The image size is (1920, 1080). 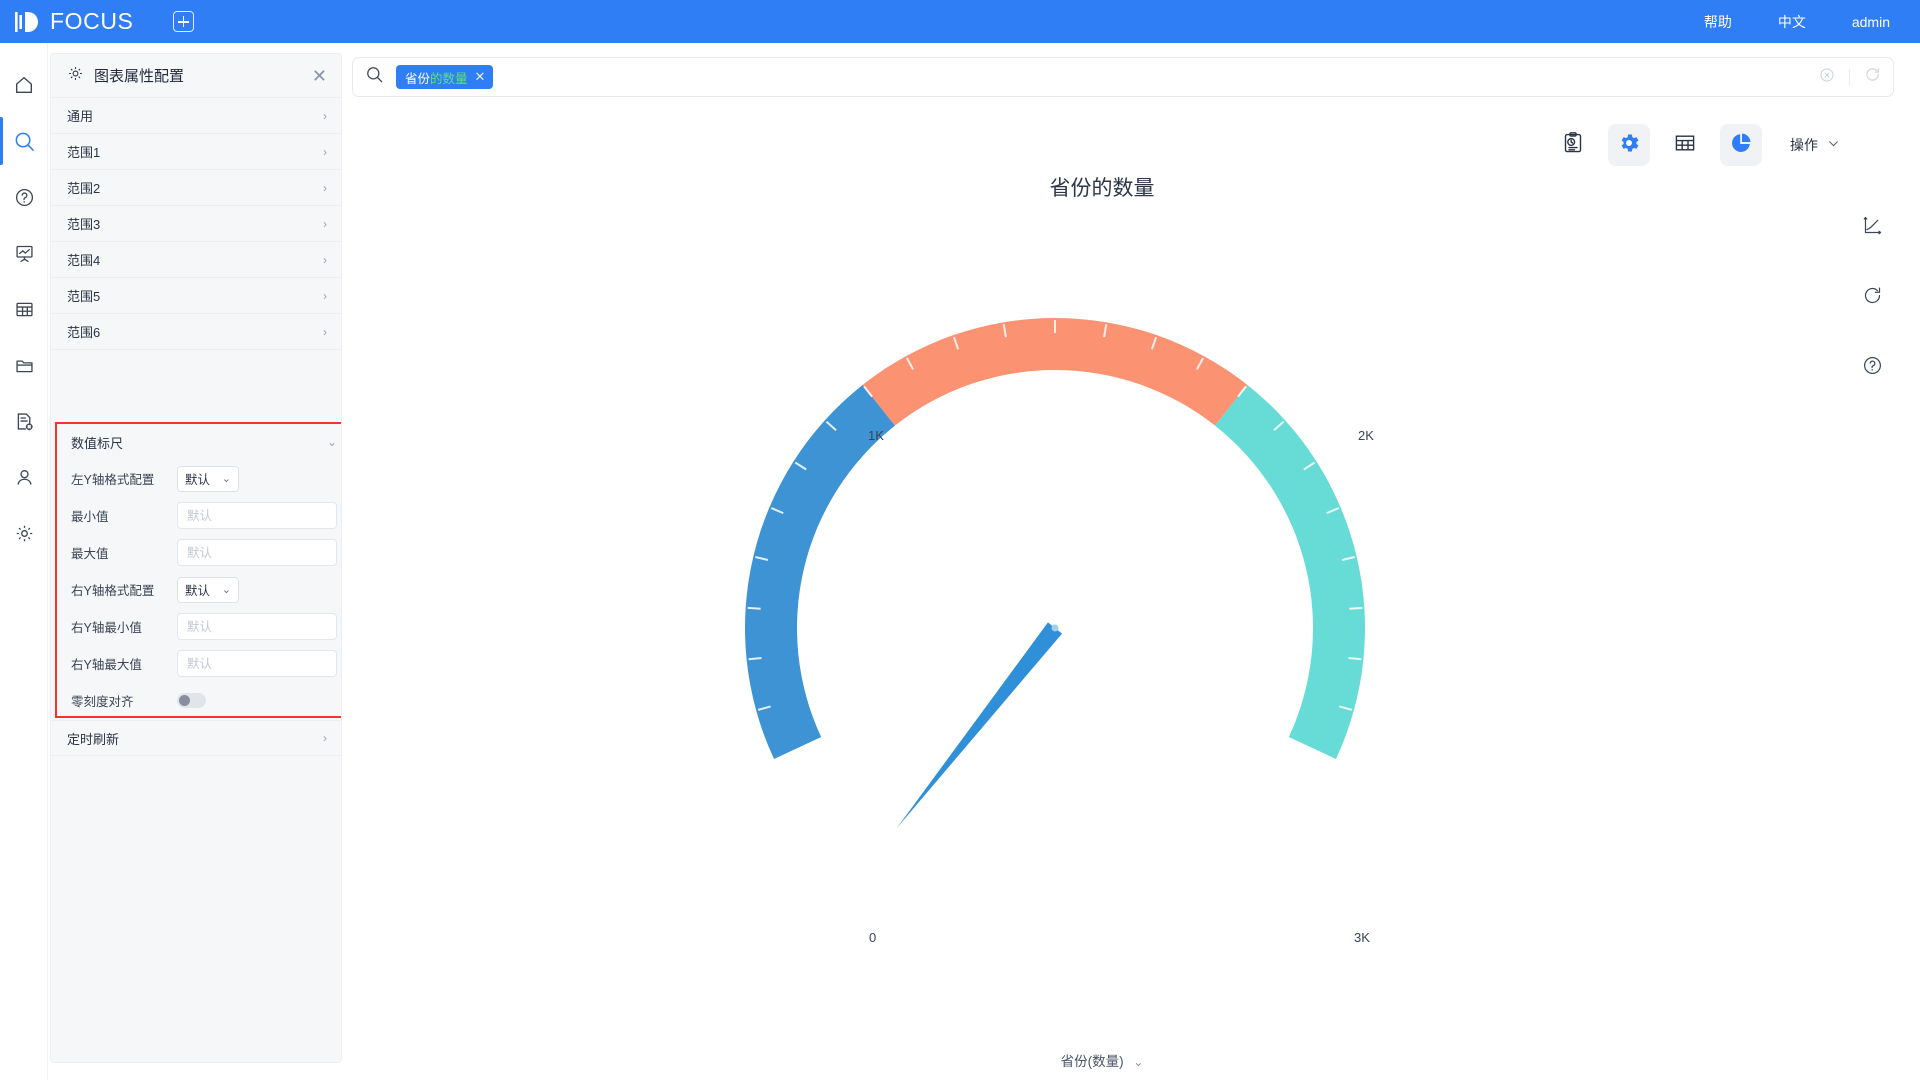 I want to click on plus-icon, so click(x=183, y=21).